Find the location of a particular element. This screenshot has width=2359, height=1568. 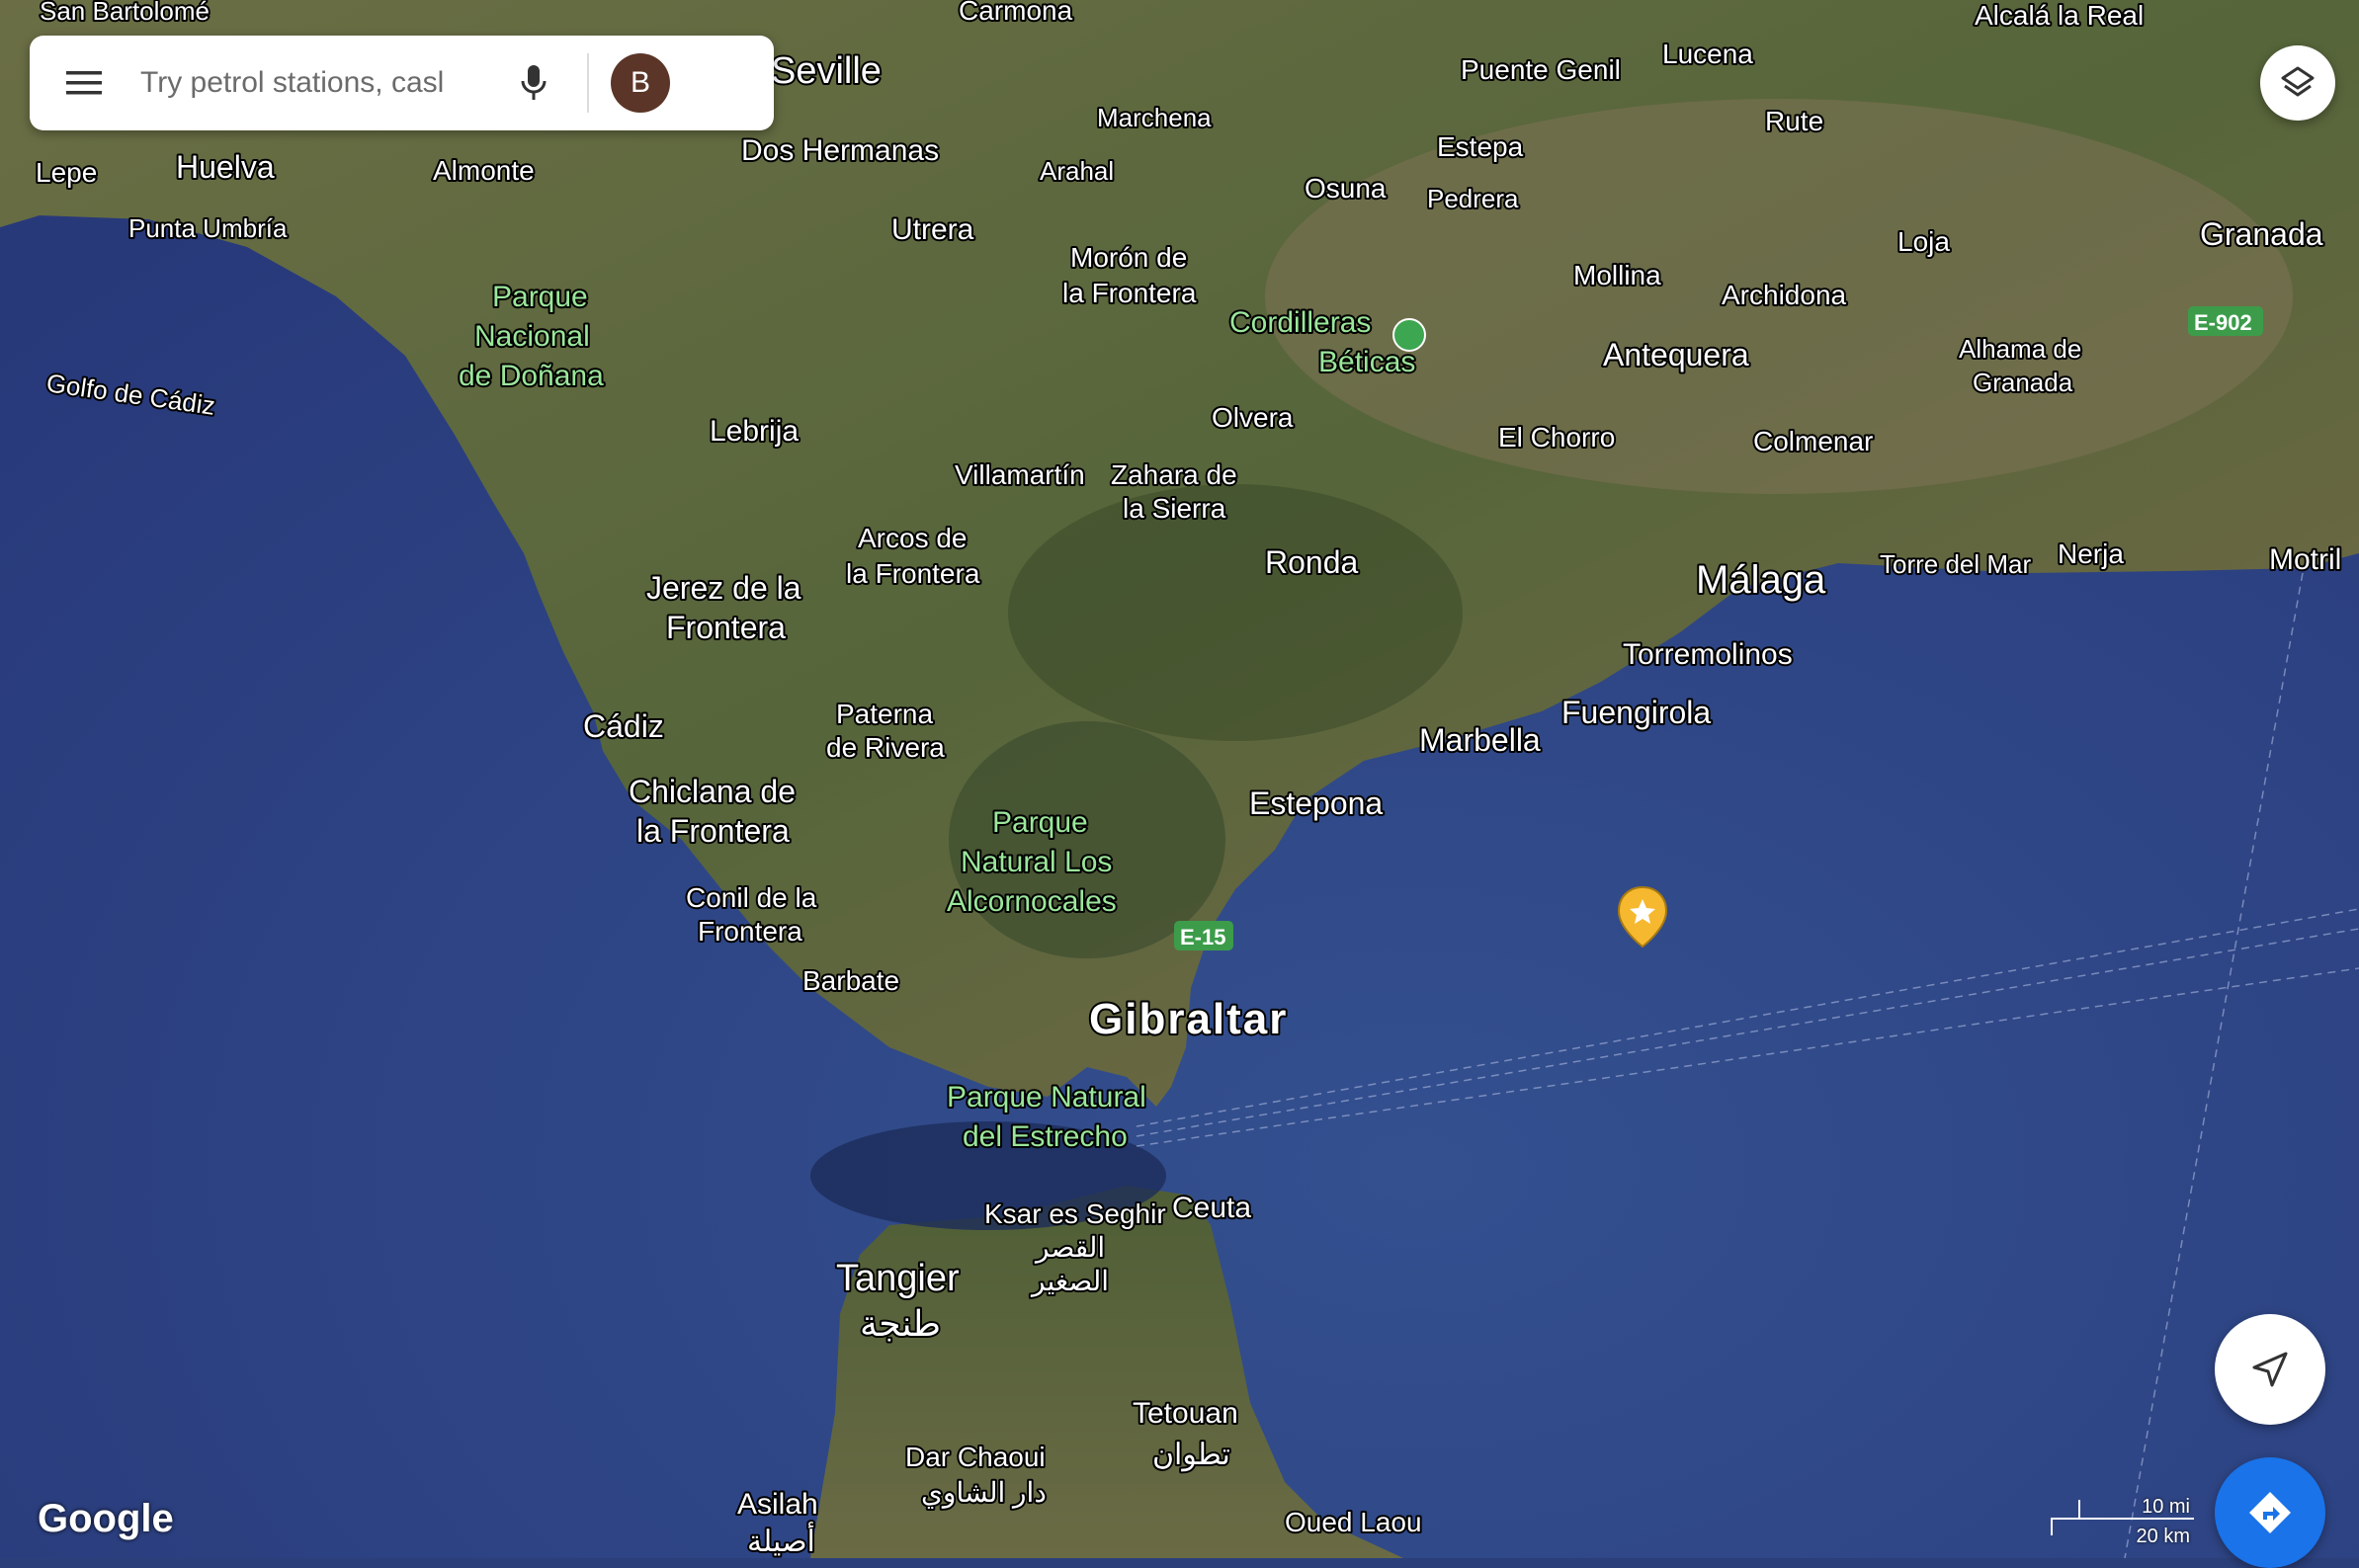

place-label: Torremolinos is located at coordinates (1708, 654).